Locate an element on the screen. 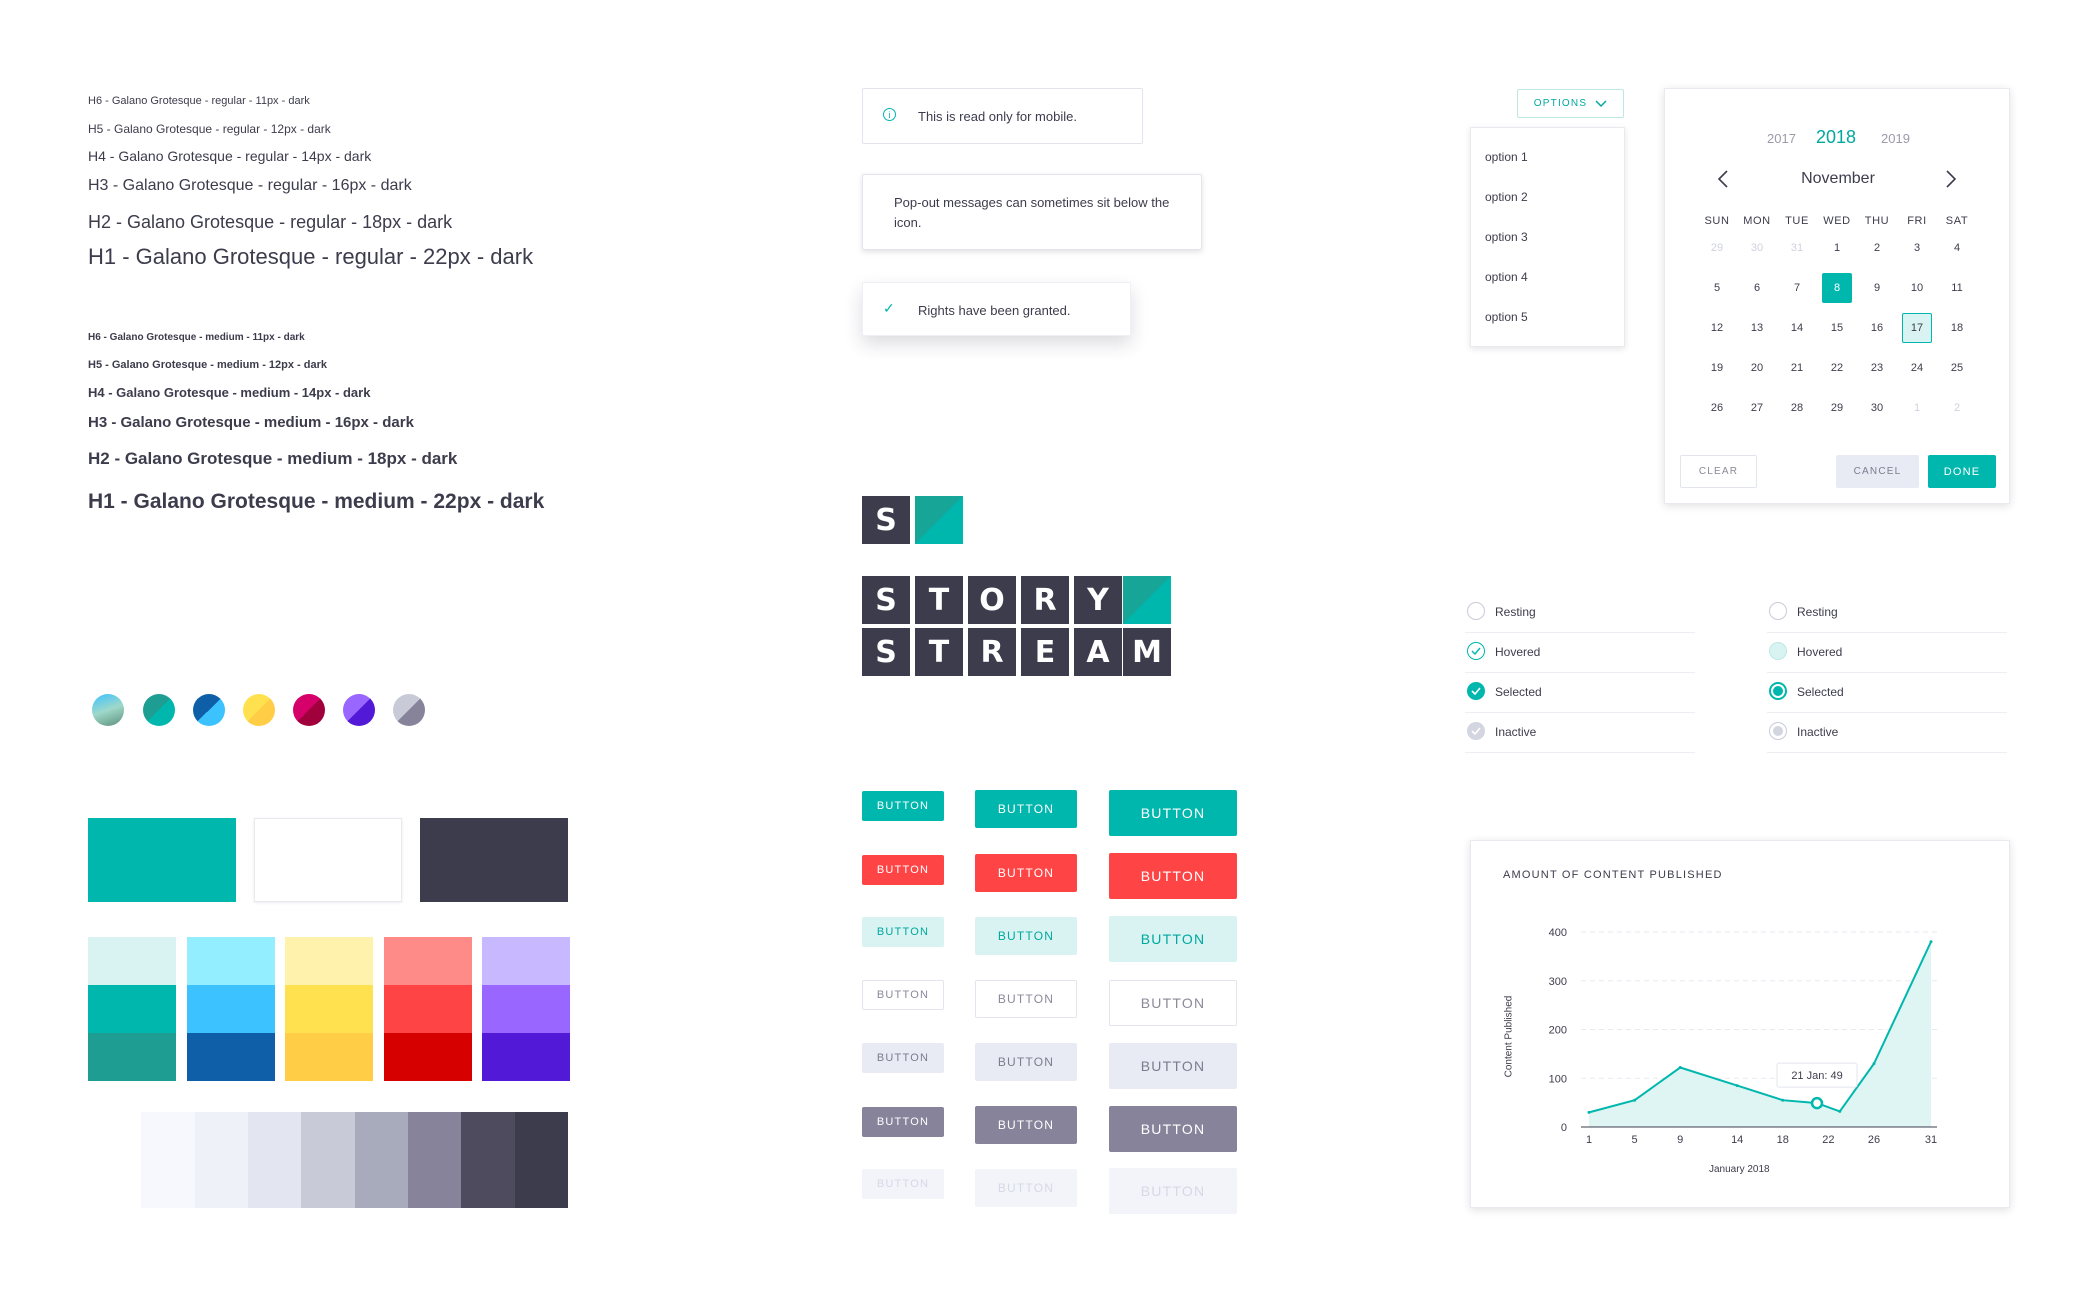 The height and width of the screenshot is (1293, 2092). checkbox-resting is located at coordinates (1476, 611).